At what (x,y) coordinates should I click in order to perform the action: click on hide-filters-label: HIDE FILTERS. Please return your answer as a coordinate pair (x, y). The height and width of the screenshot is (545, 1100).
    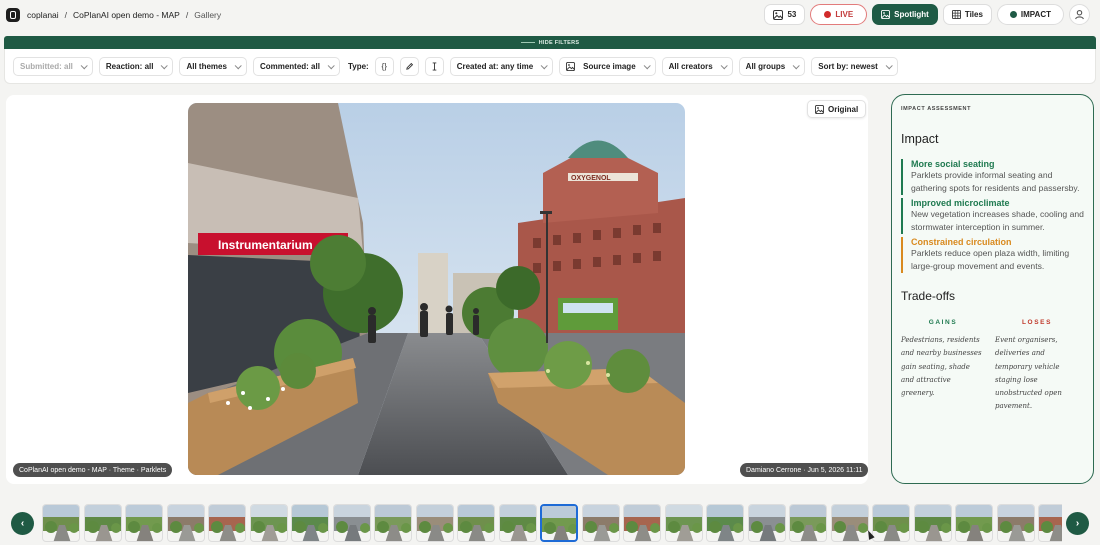
    Looking at the image, I should click on (559, 42).